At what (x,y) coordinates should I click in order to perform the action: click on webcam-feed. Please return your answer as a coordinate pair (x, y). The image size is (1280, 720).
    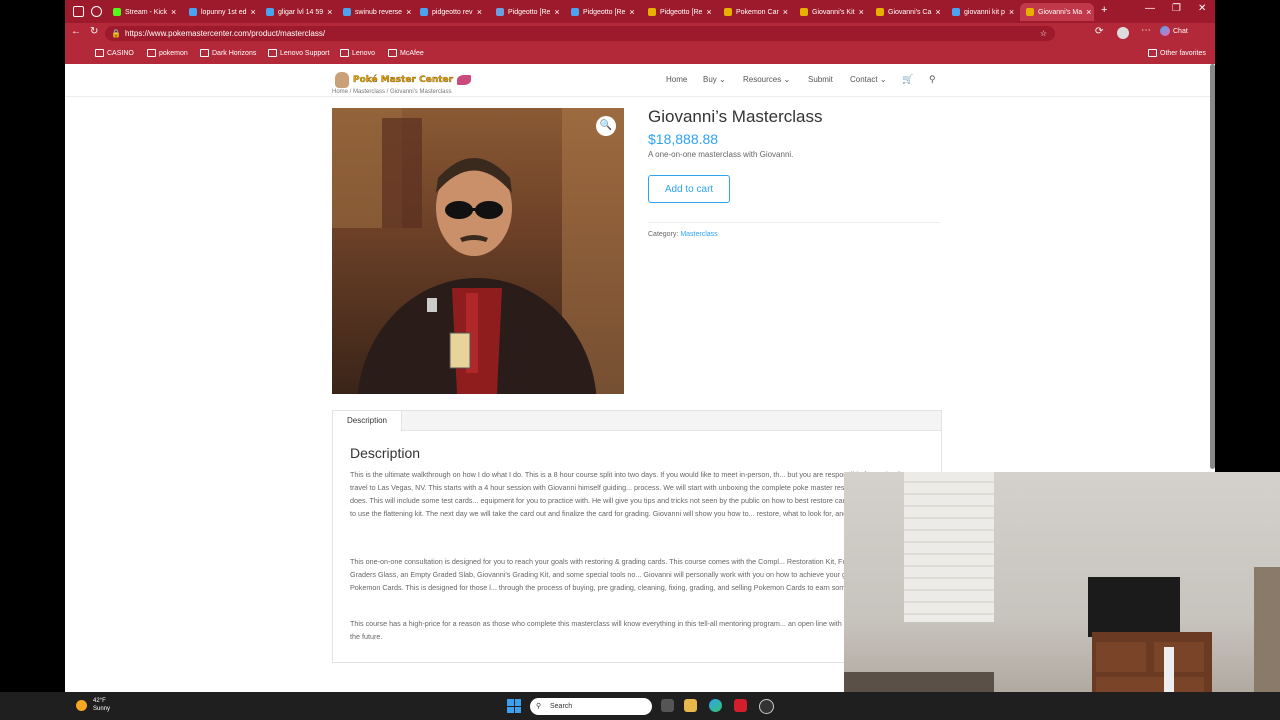
    Looking at the image, I should click on (1062, 596).